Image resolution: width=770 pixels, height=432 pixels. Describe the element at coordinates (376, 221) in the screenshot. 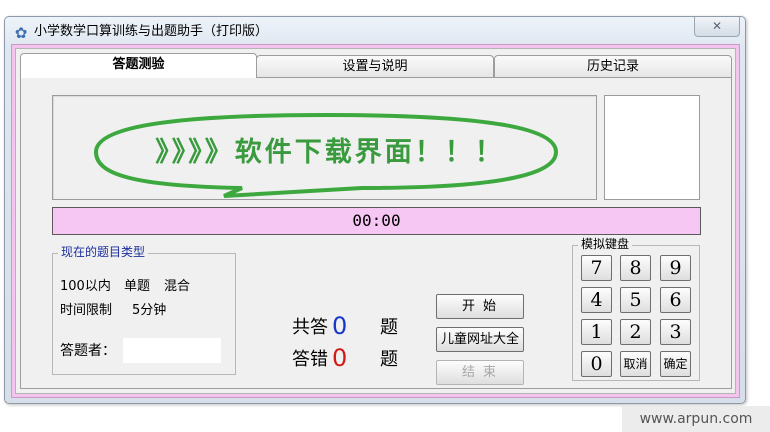

I see `timer-display: 00:00` at that location.